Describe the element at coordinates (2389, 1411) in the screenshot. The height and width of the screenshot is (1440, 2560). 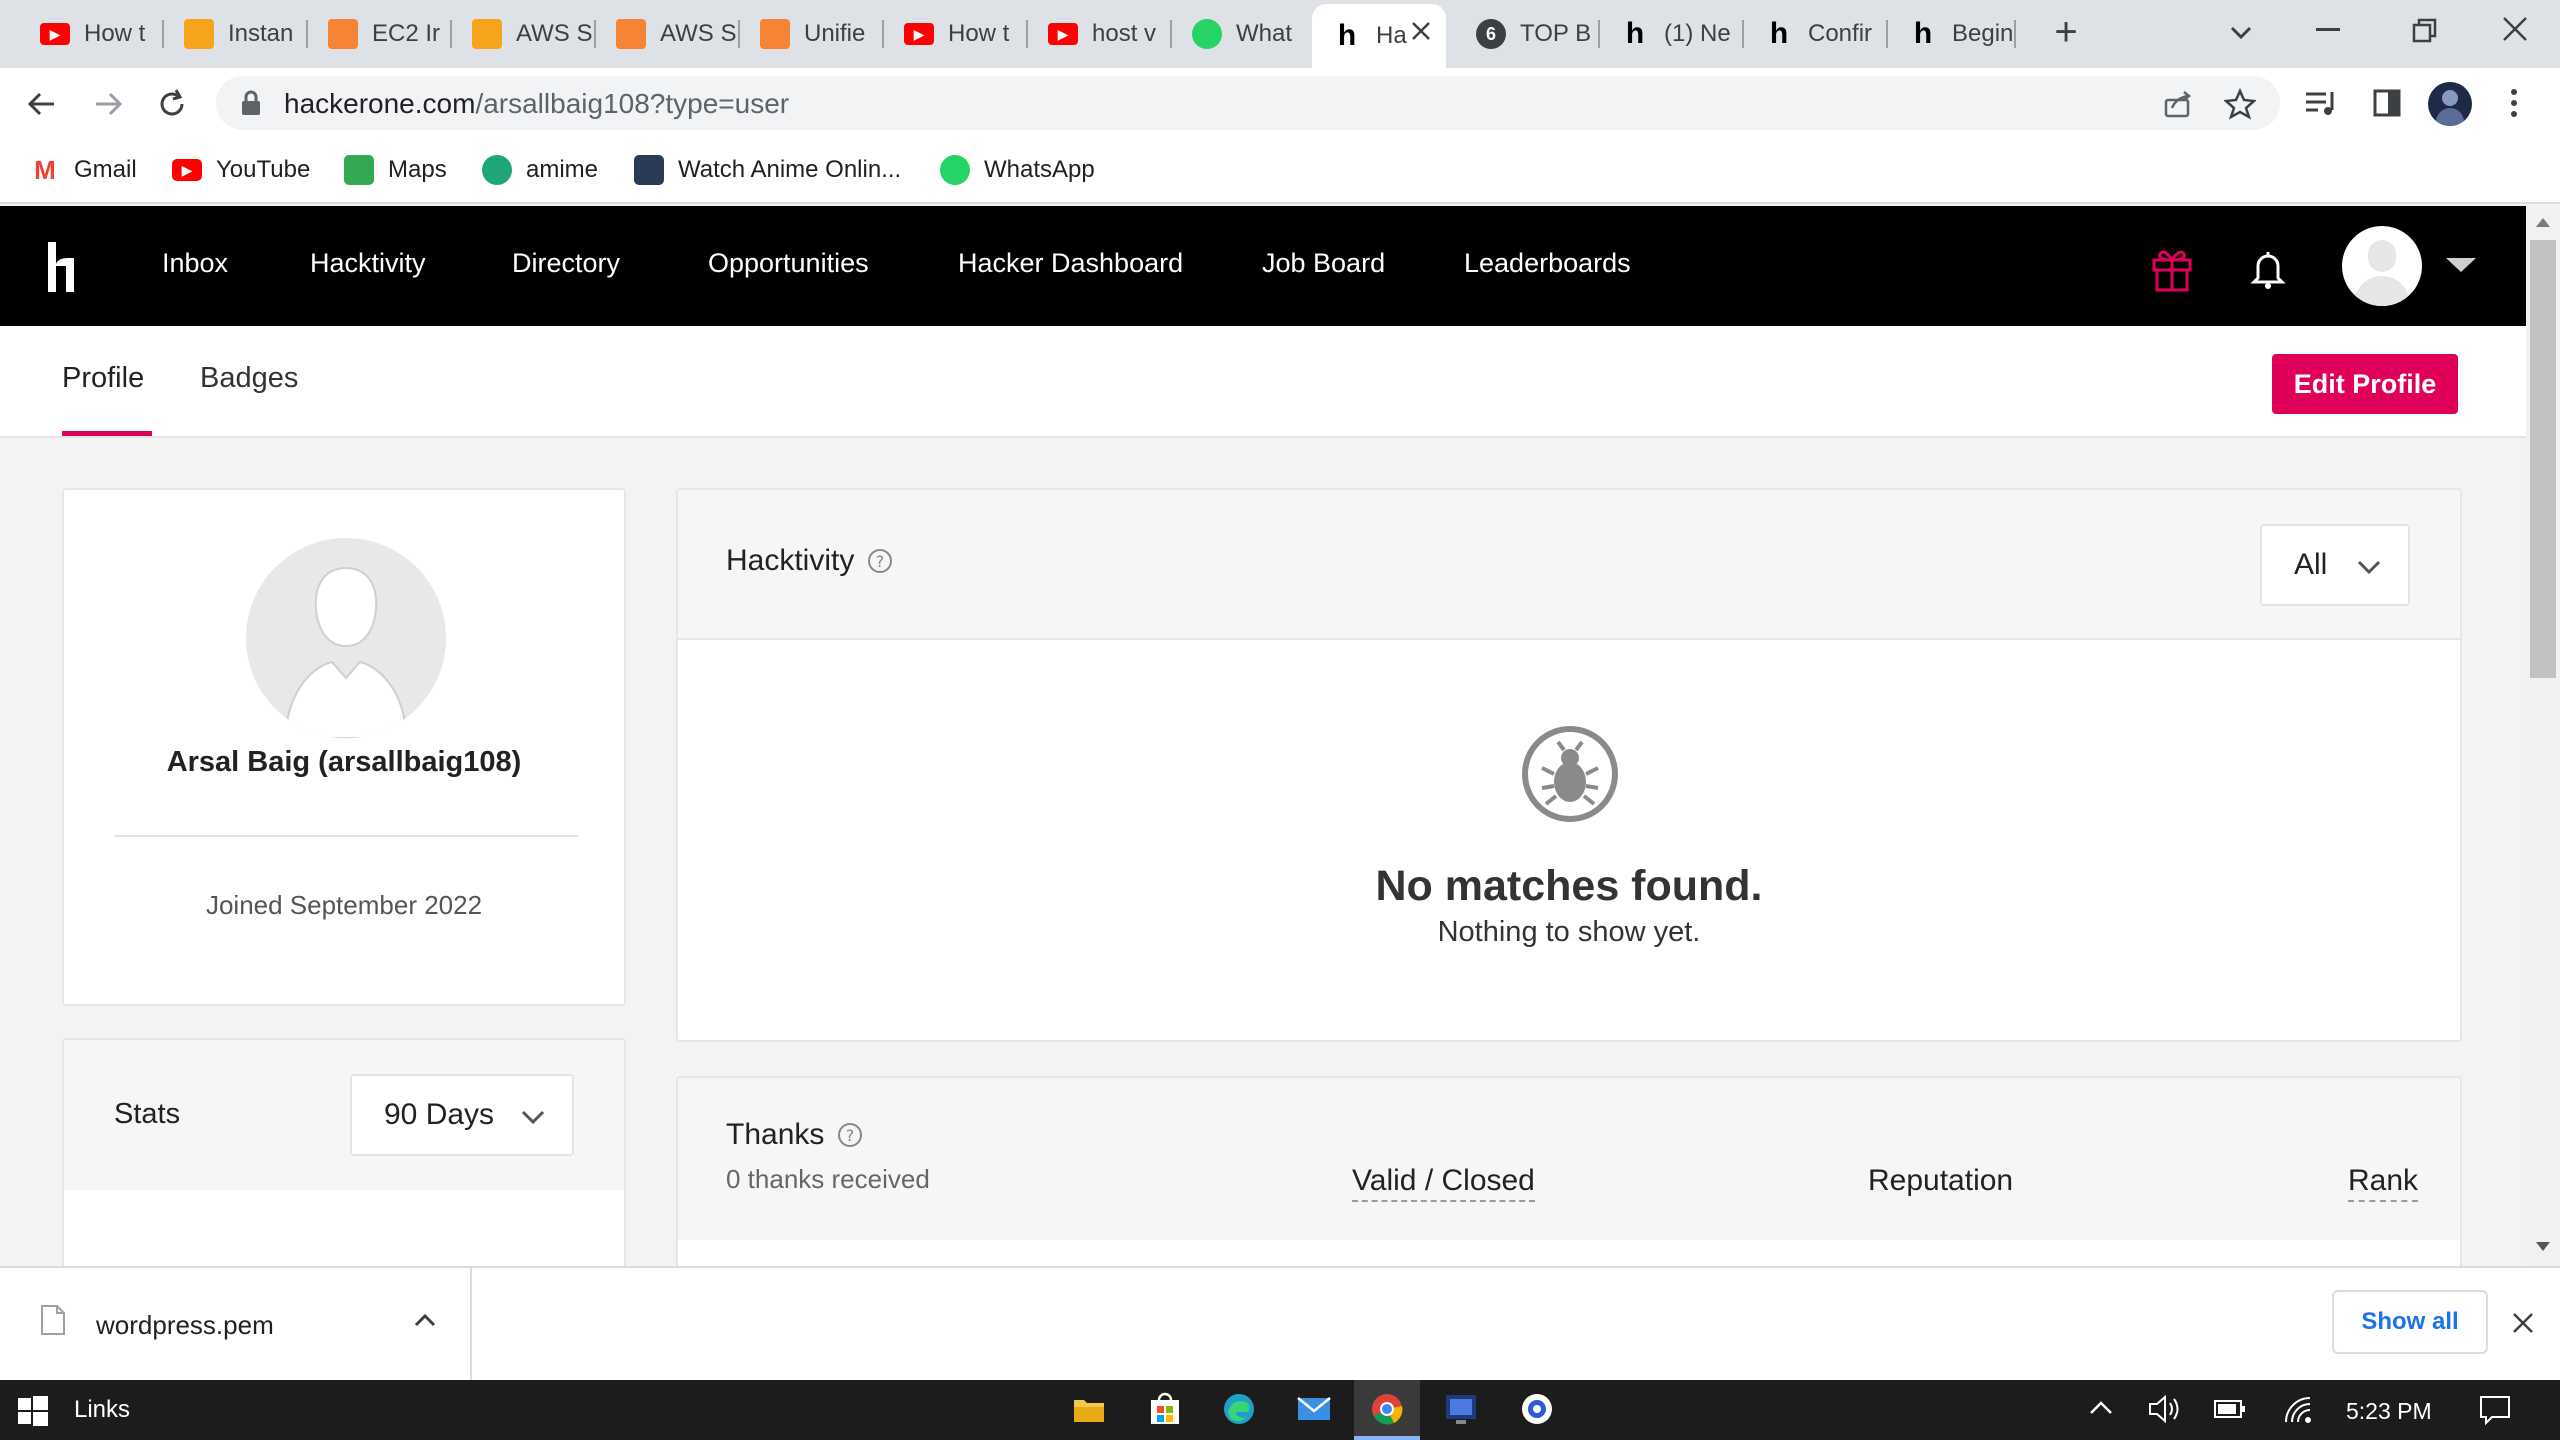
I see `system-clock: 5:23 PM` at that location.